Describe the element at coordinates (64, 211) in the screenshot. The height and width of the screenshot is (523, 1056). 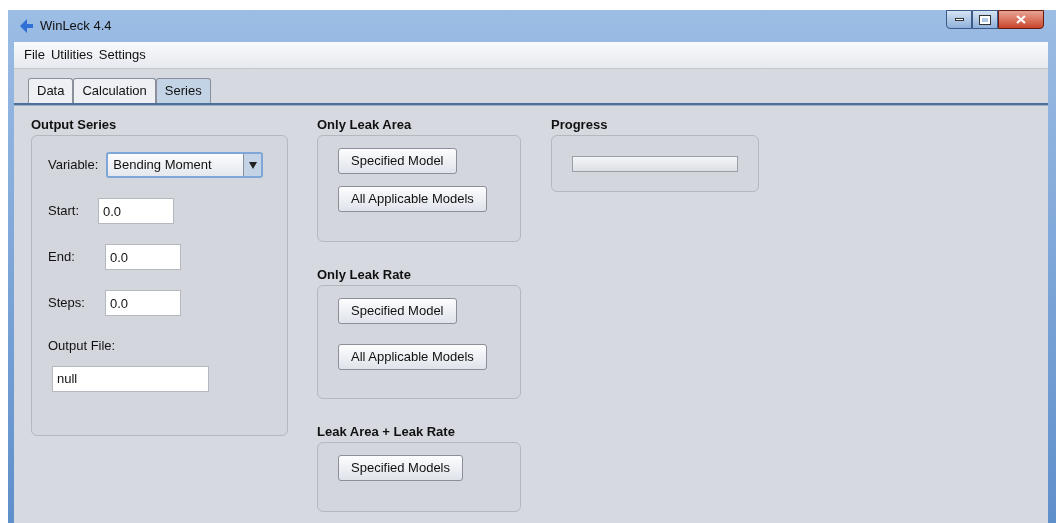
I see `field-label: Start:` at that location.